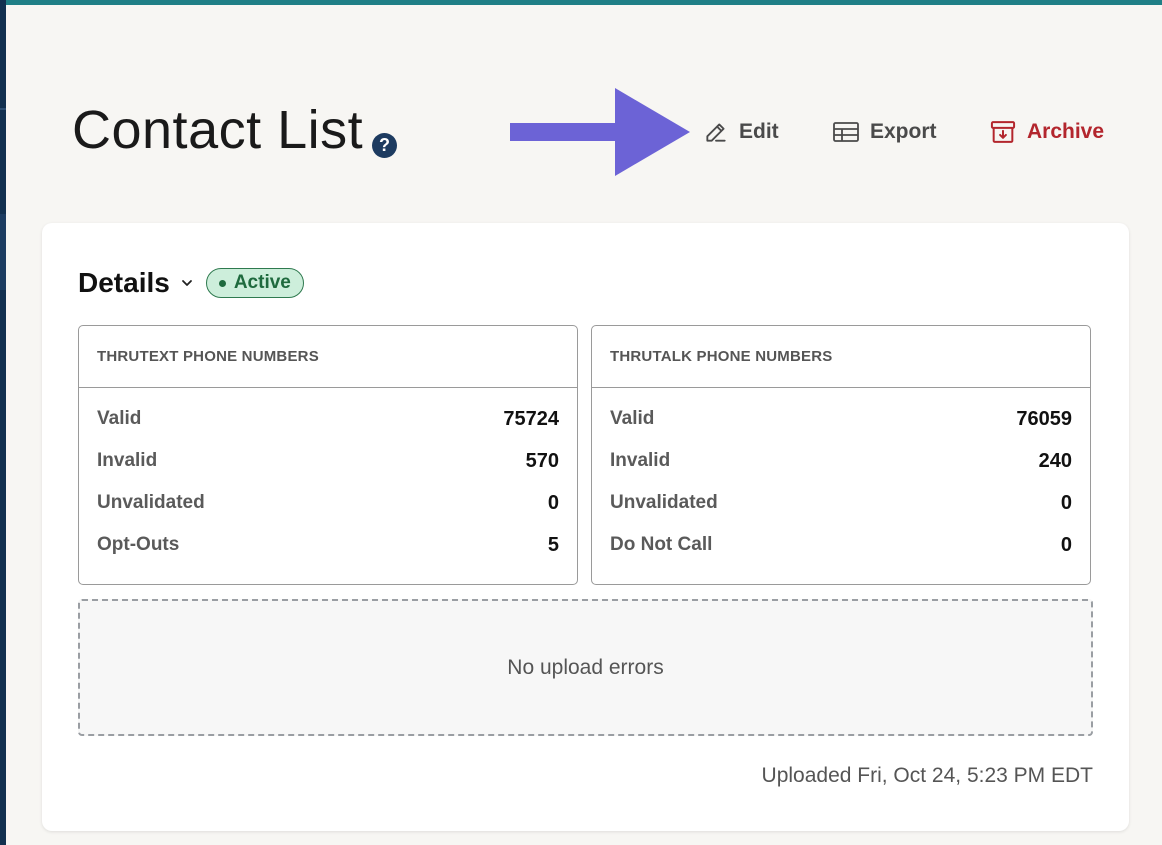 The image size is (1162, 845). What do you see at coordinates (841, 357) in the screenshot?
I see `thrutalk-header: THRUTALK PHONE NUMBERS` at bounding box center [841, 357].